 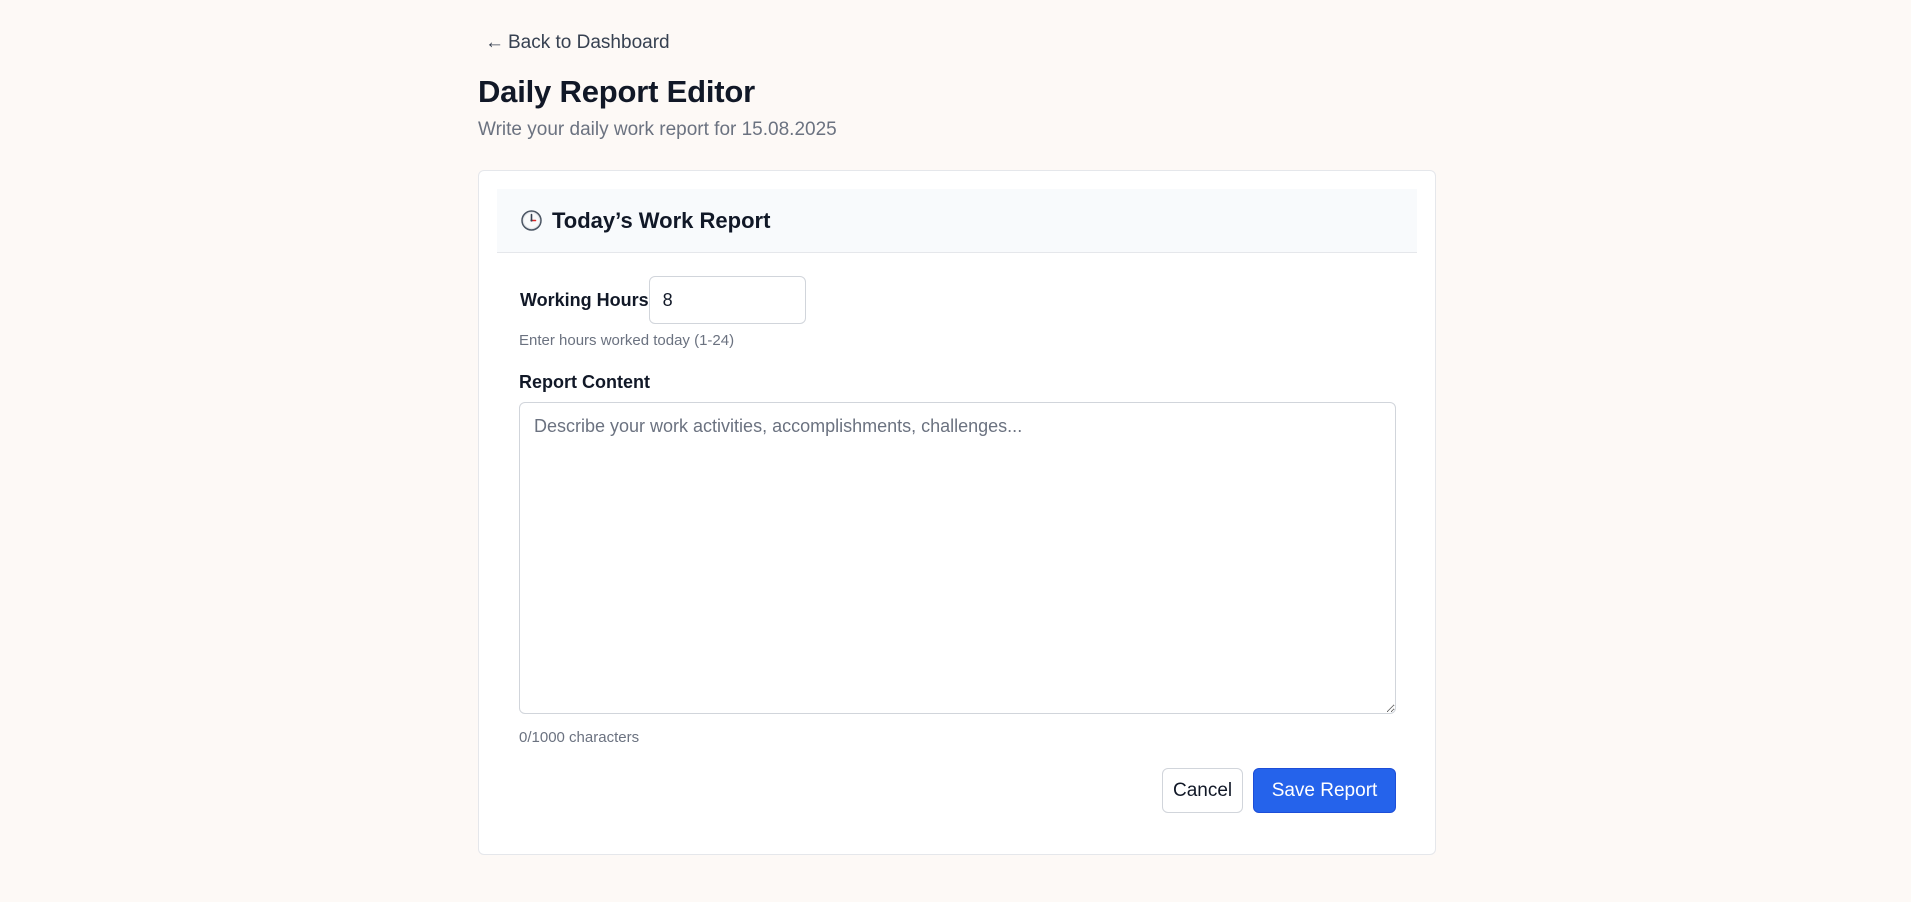 What do you see at coordinates (589, 42) in the screenshot?
I see `back-link-label: Back to Dashboard` at bounding box center [589, 42].